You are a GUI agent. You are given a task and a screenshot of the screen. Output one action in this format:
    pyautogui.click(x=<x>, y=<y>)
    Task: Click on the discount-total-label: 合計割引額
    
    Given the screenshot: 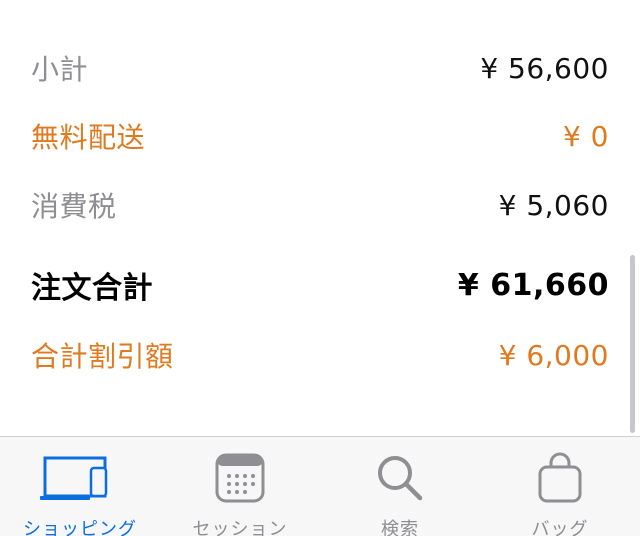 What is the action you would take?
    pyautogui.click(x=102, y=356)
    